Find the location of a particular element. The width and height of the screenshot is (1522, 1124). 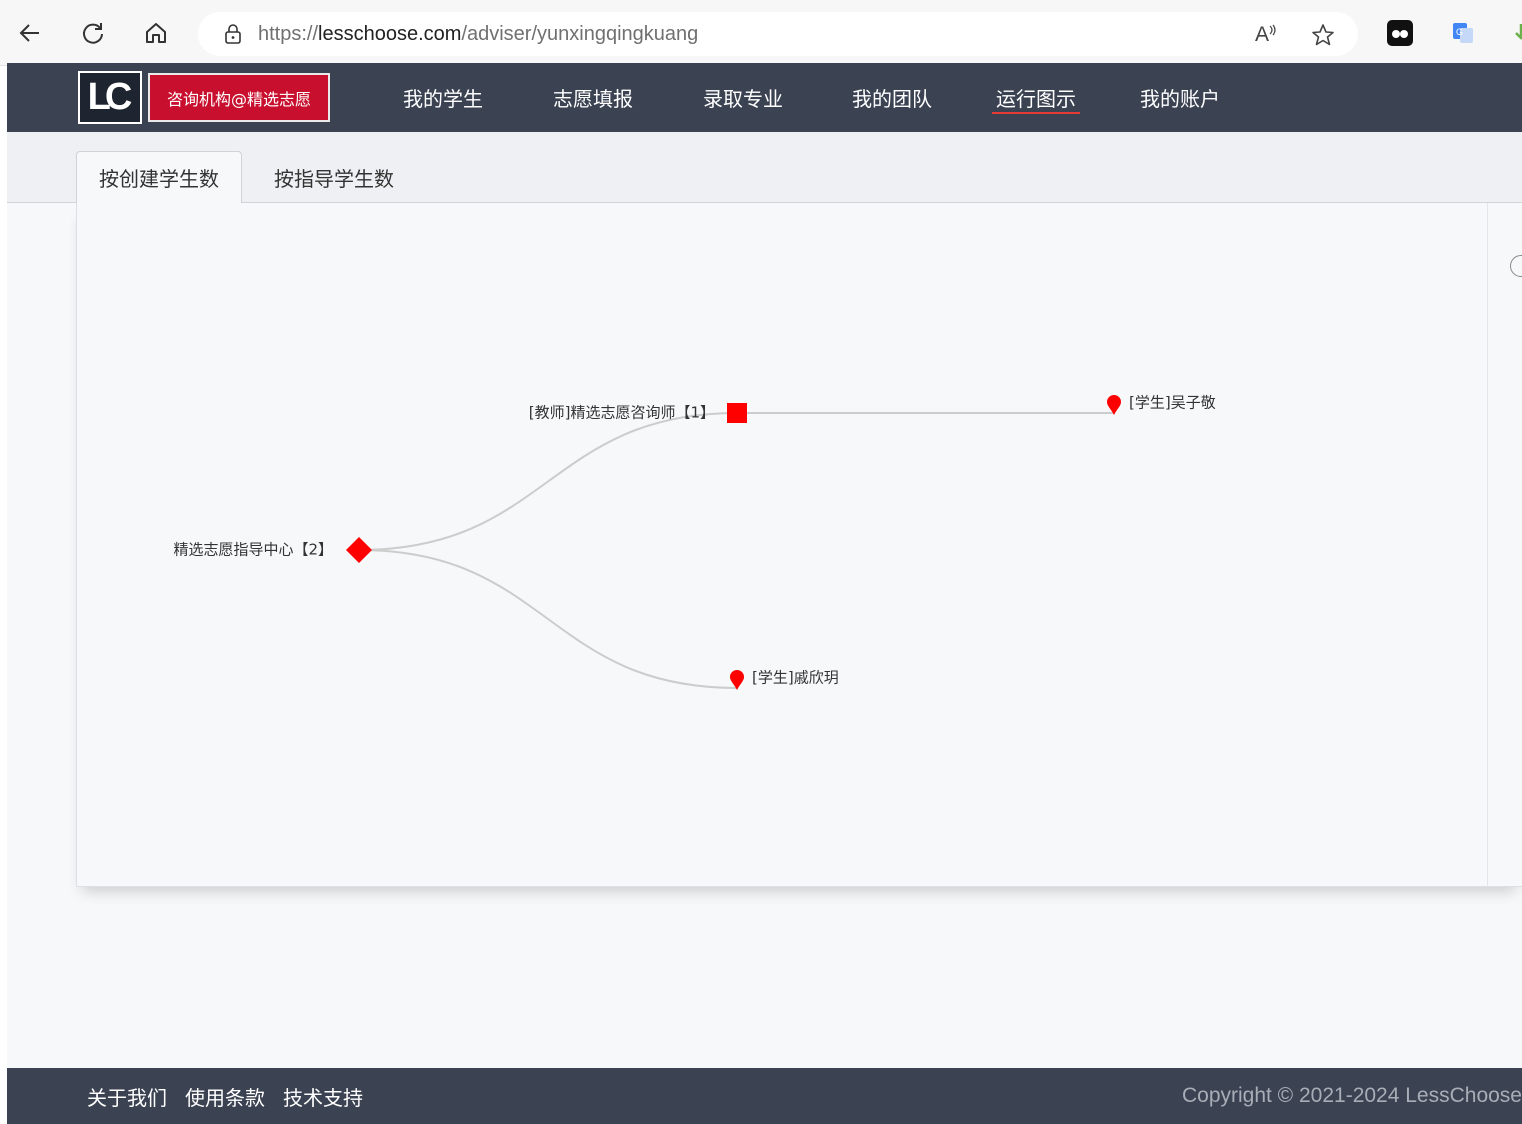

student-node-label: [学生]吴子敬 is located at coordinates (1172, 403).